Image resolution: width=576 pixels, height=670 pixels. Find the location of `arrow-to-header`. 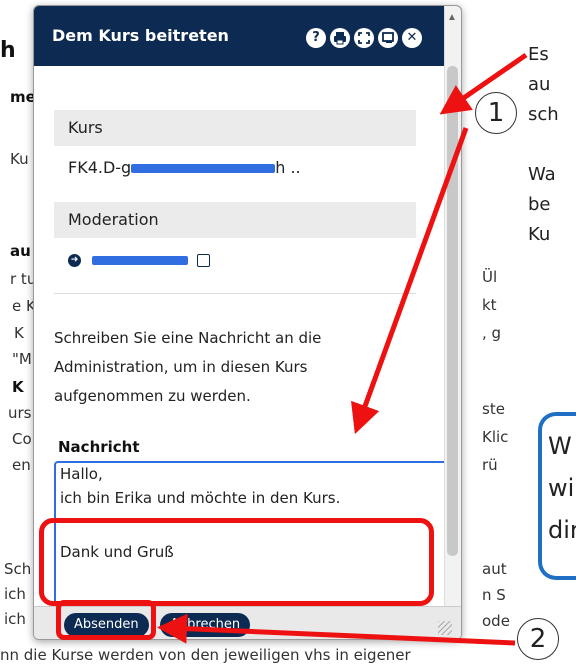

arrow-to-header is located at coordinates (483, 83).